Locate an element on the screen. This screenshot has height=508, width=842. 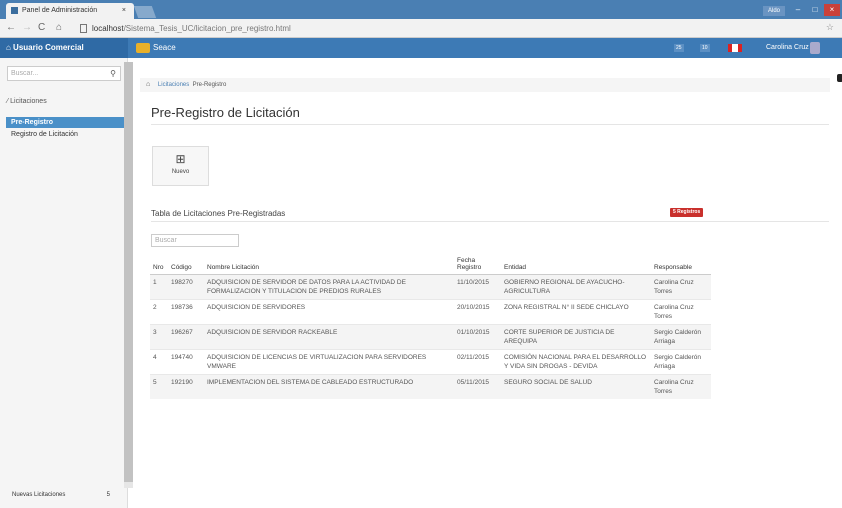
forward-icon: → is located at coordinates (27, 27).